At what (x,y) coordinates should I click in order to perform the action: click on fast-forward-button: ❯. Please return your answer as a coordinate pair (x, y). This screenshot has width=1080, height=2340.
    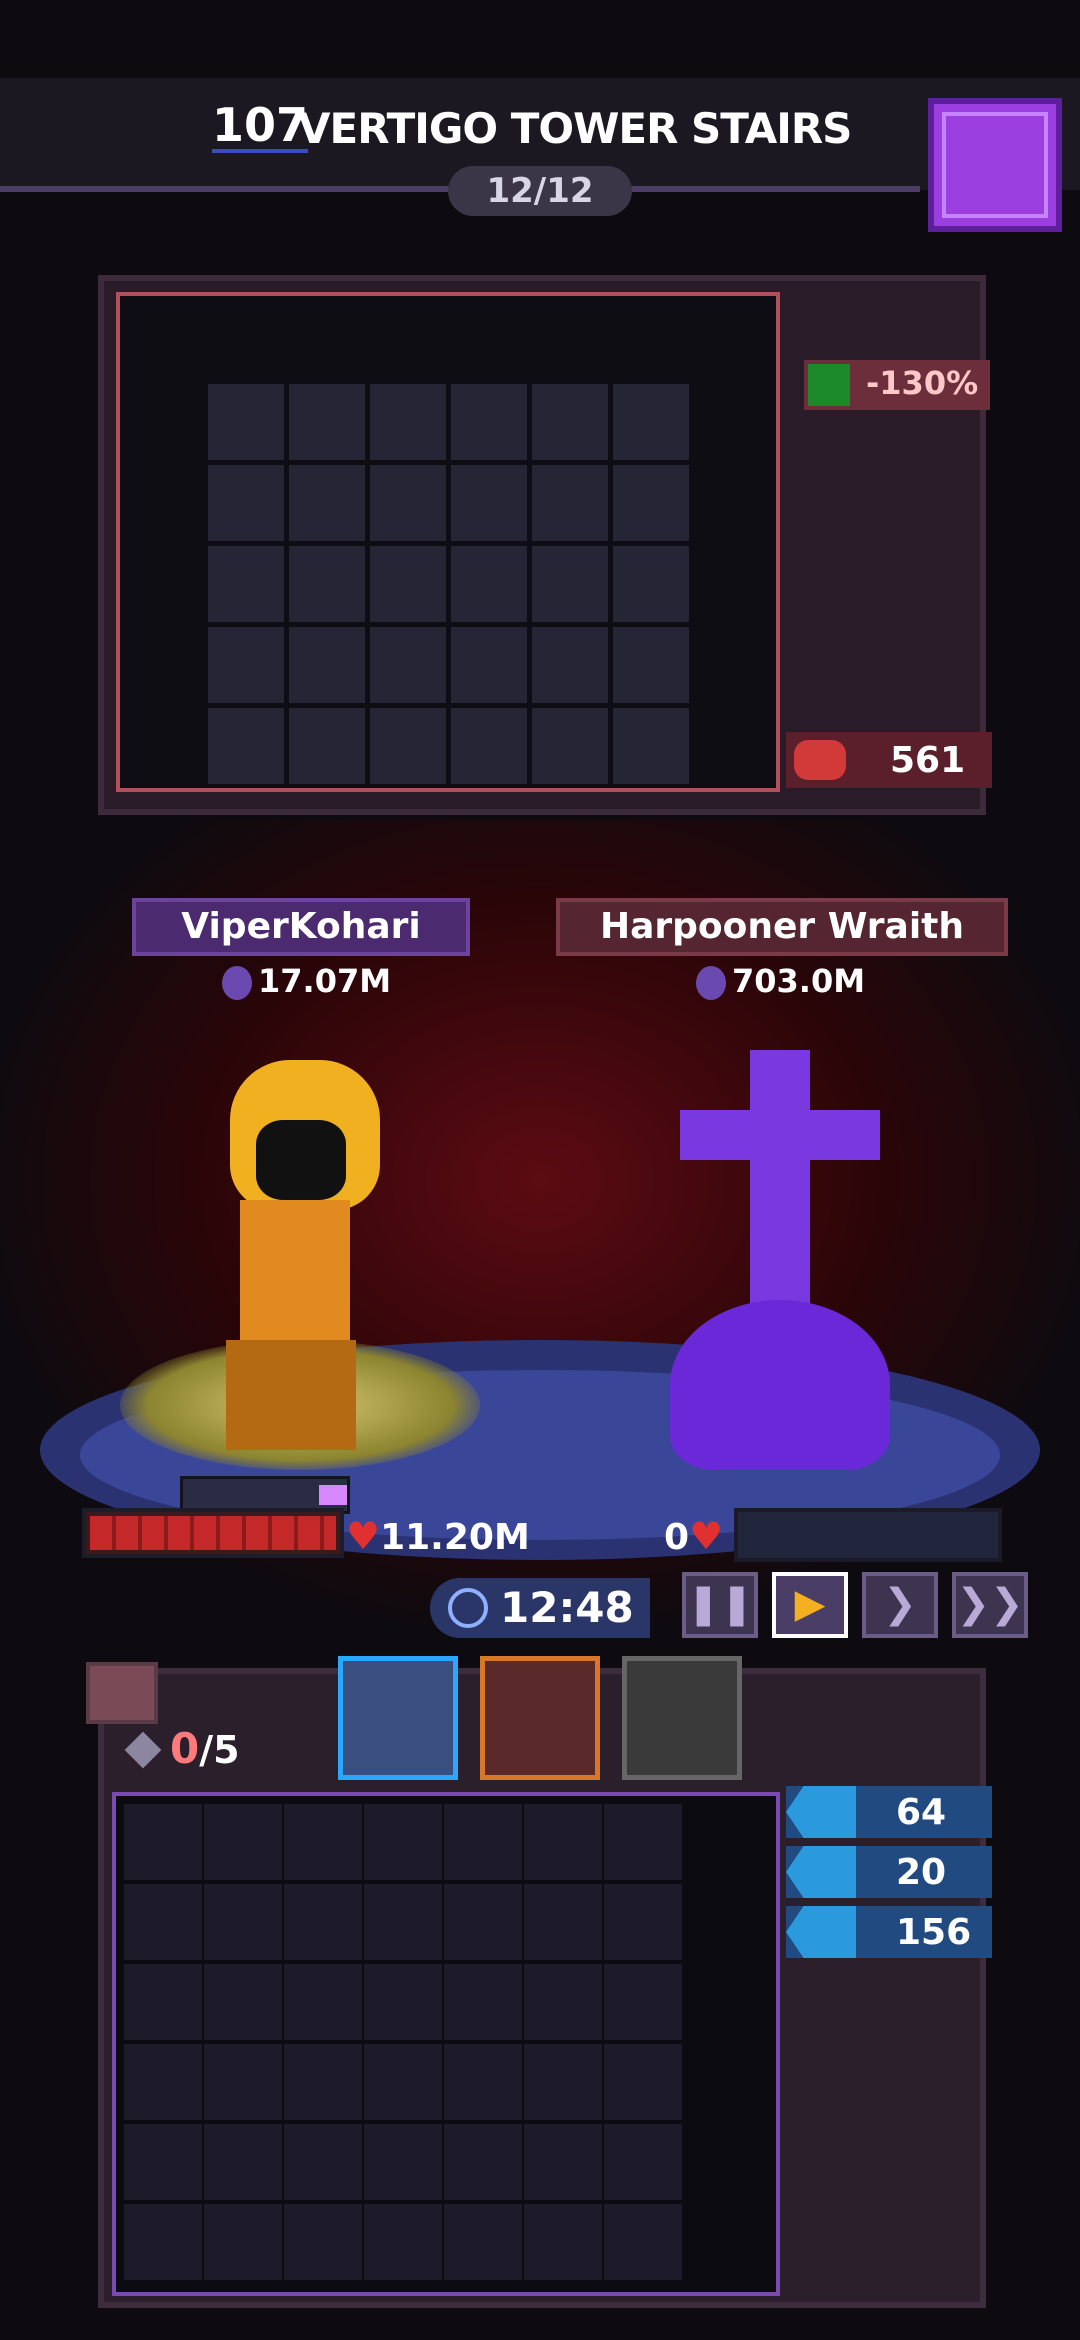
    Looking at the image, I should click on (900, 1605).